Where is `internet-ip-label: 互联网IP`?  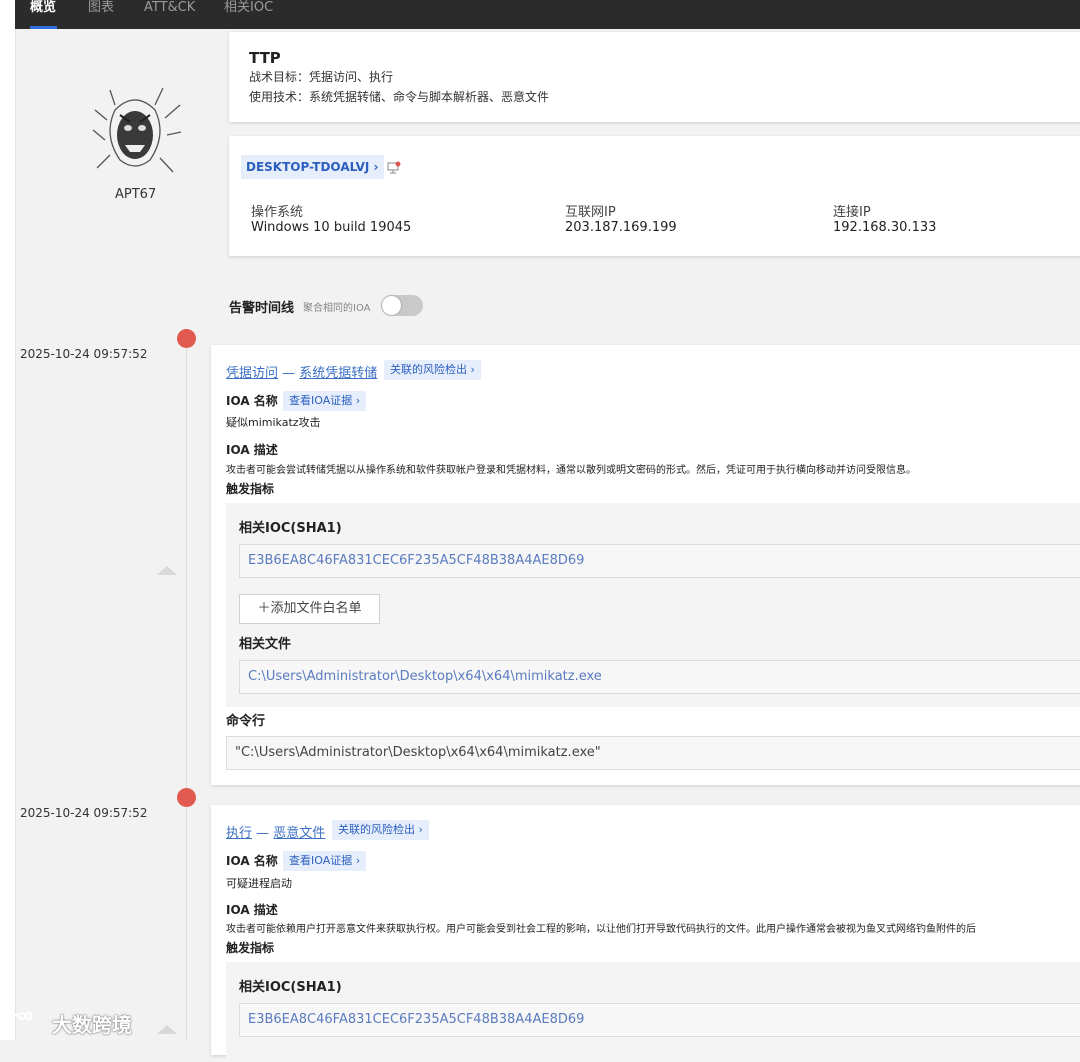 internet-ip-label: 互联网IP is located at coordinates (590, 212).